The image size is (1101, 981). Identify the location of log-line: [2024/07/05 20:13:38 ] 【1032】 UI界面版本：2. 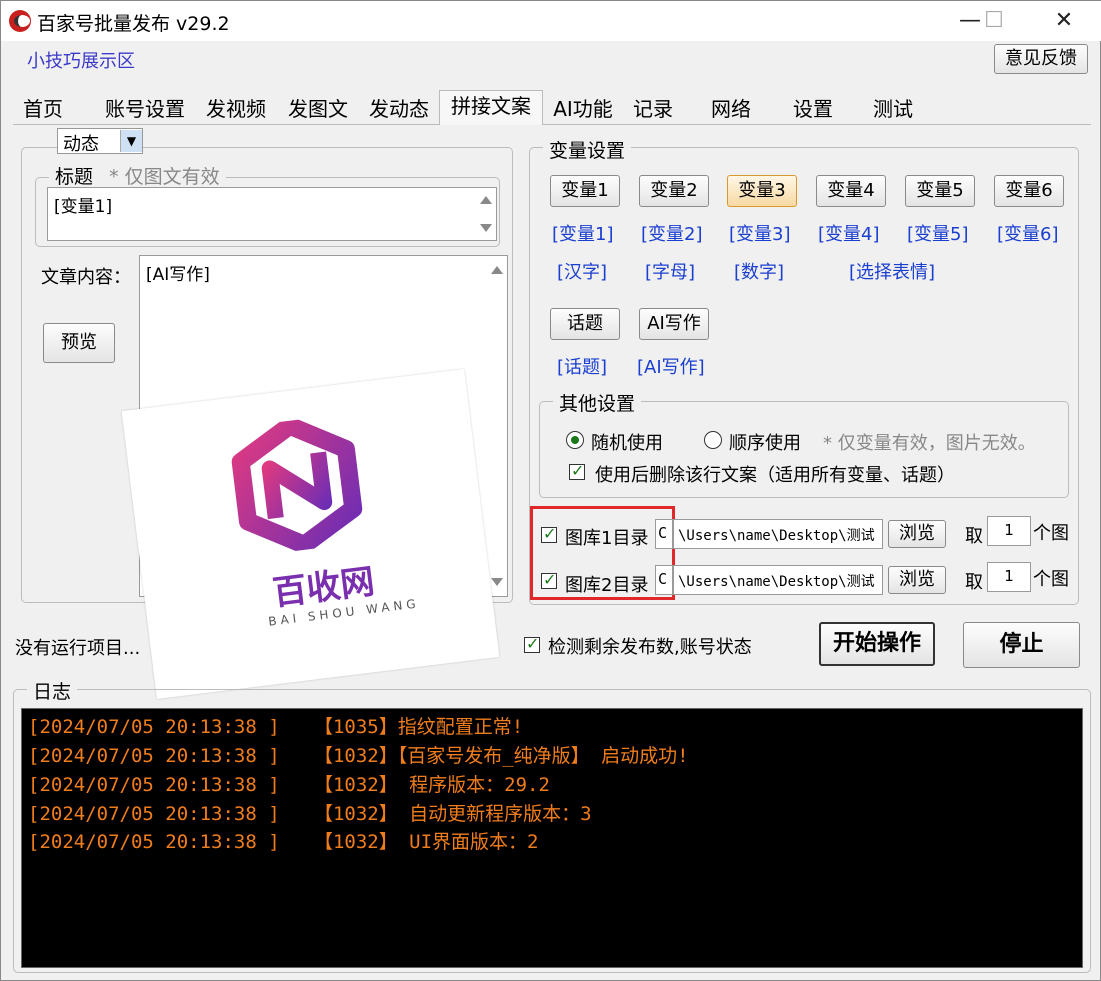
(283, 842).